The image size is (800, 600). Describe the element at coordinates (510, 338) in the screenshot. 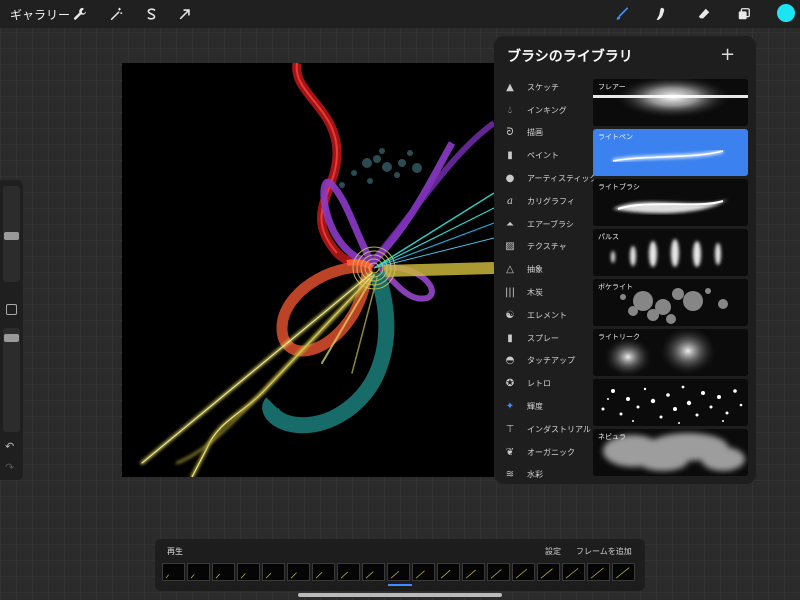

I see `spray-can-icon: ▮` at that location.